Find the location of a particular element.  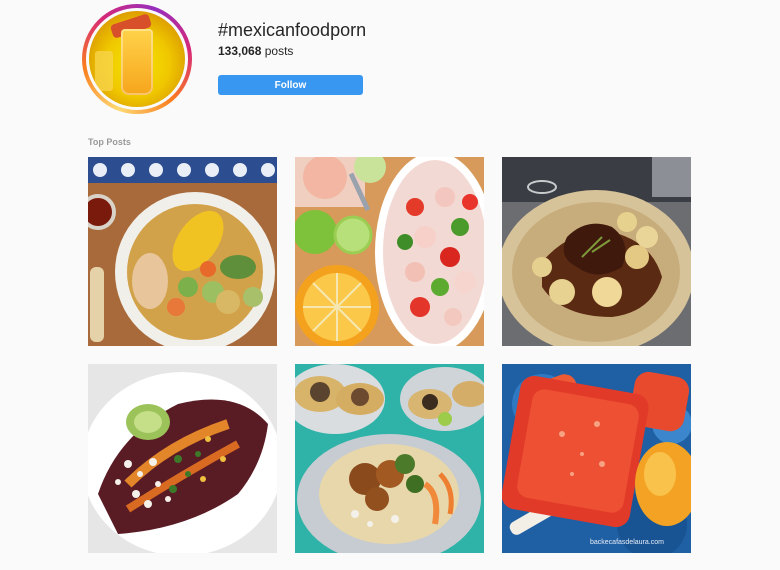

follow-button: Follow is located at coordinates (290, 85).